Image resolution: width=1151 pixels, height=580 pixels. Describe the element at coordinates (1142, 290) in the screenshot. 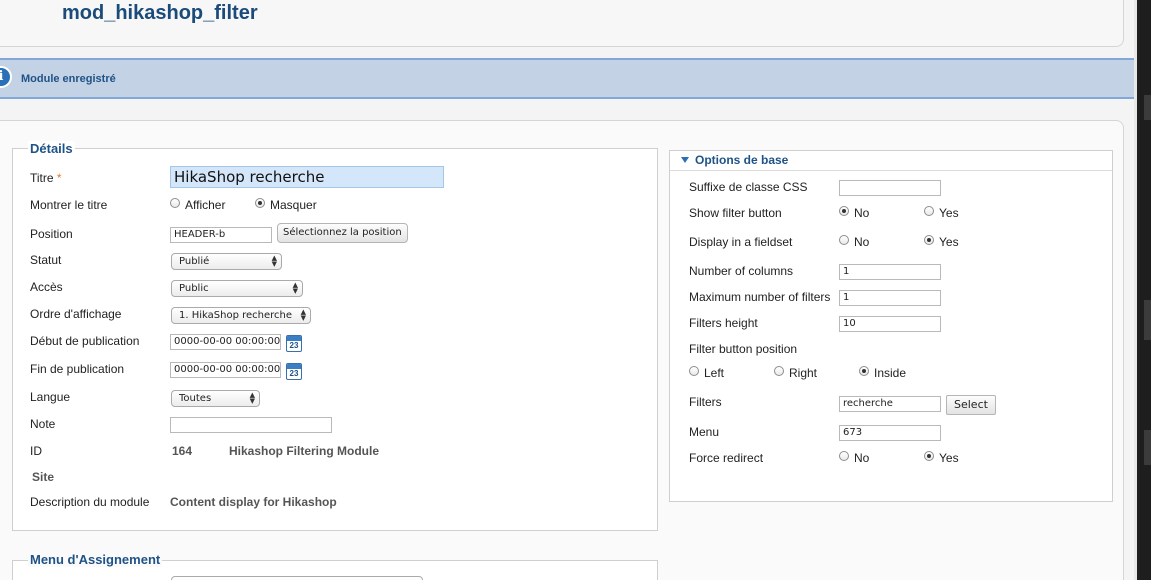

I see `window-edge` at that location.